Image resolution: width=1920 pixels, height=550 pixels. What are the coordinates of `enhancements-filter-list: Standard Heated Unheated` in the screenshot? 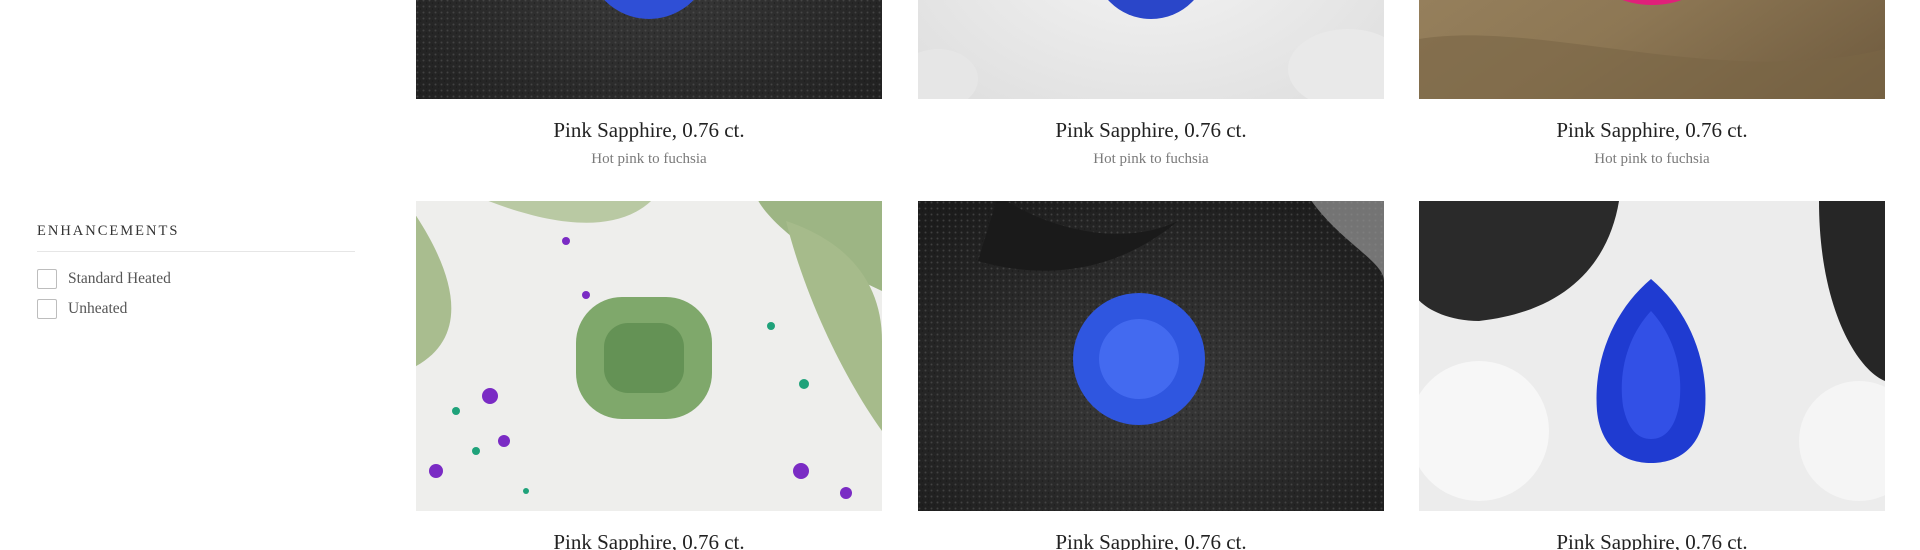 It's located at (196, 294).